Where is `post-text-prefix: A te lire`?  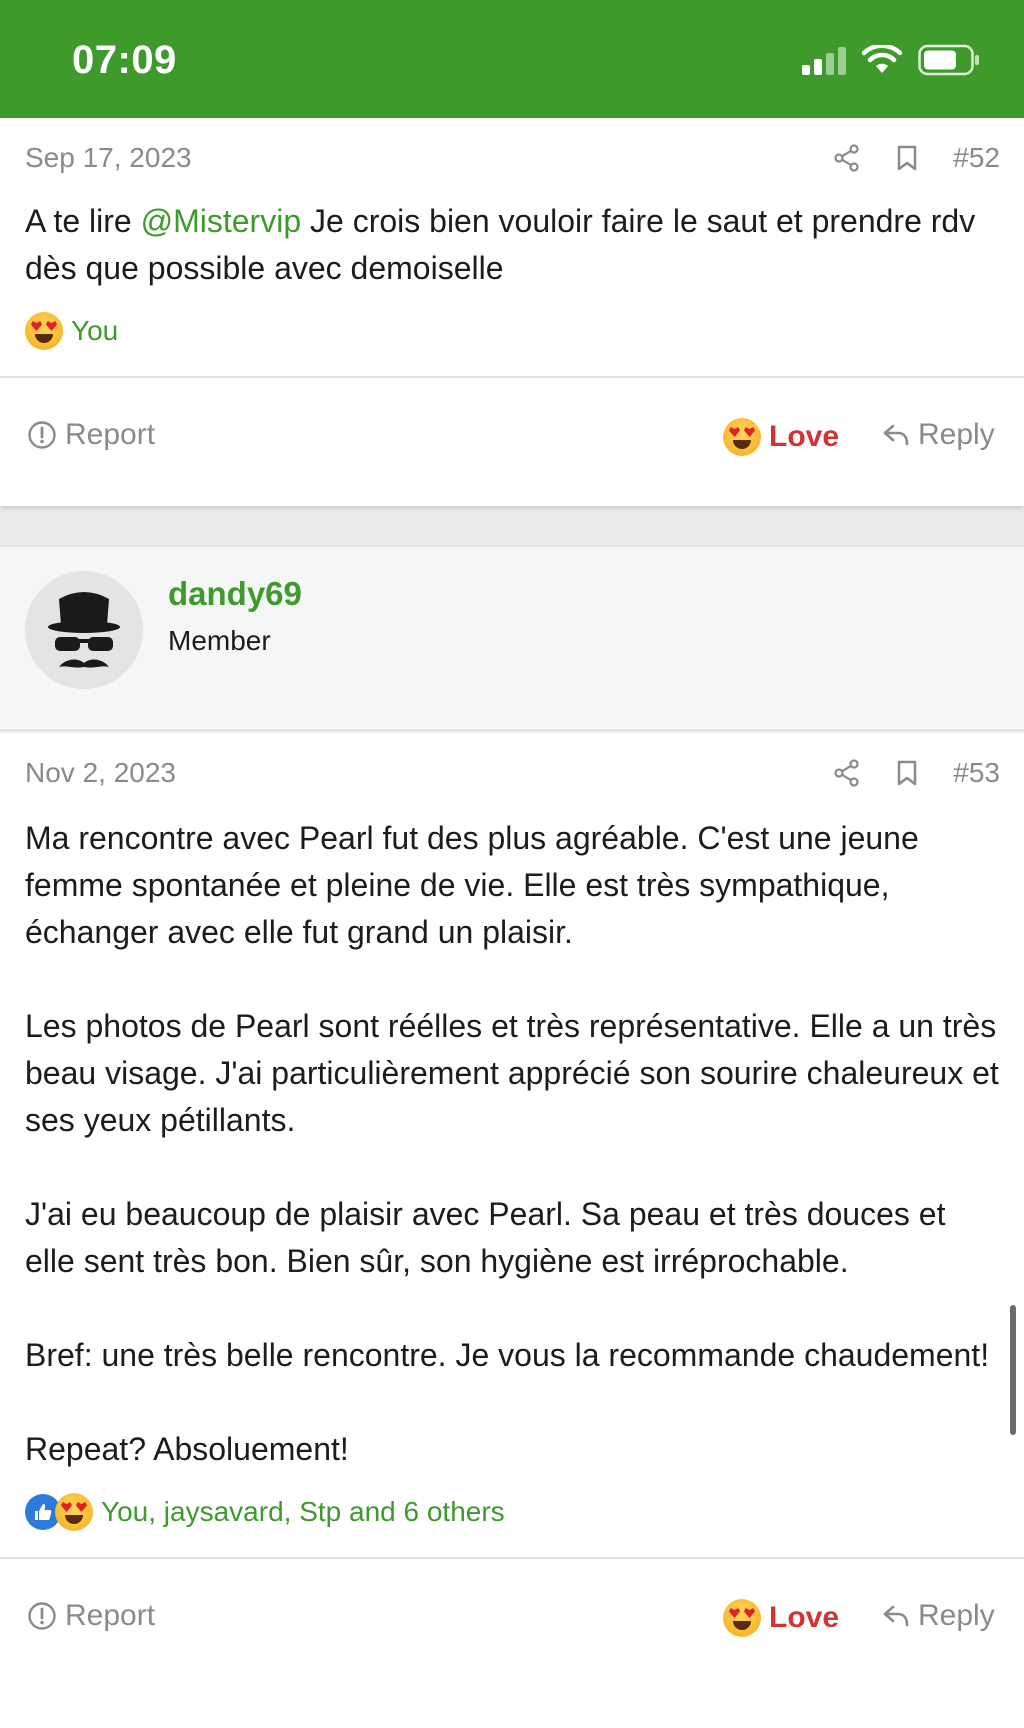
post-text-prefix: A te lire is located at coordinates (83, 221).